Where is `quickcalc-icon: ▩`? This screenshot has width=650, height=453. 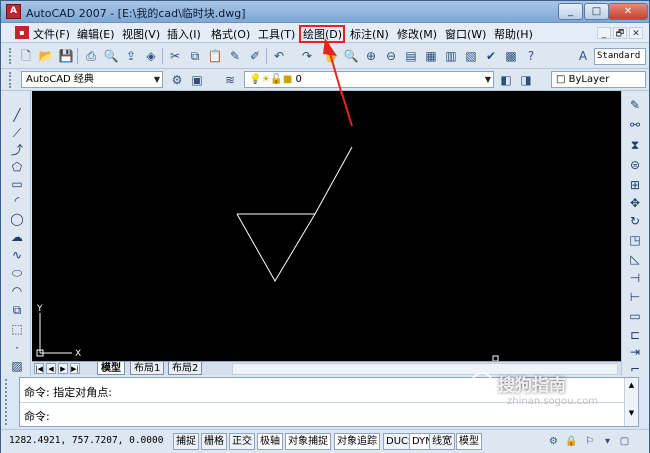 quickcalc-icon: ▩ is located at coordinates (511, 56).